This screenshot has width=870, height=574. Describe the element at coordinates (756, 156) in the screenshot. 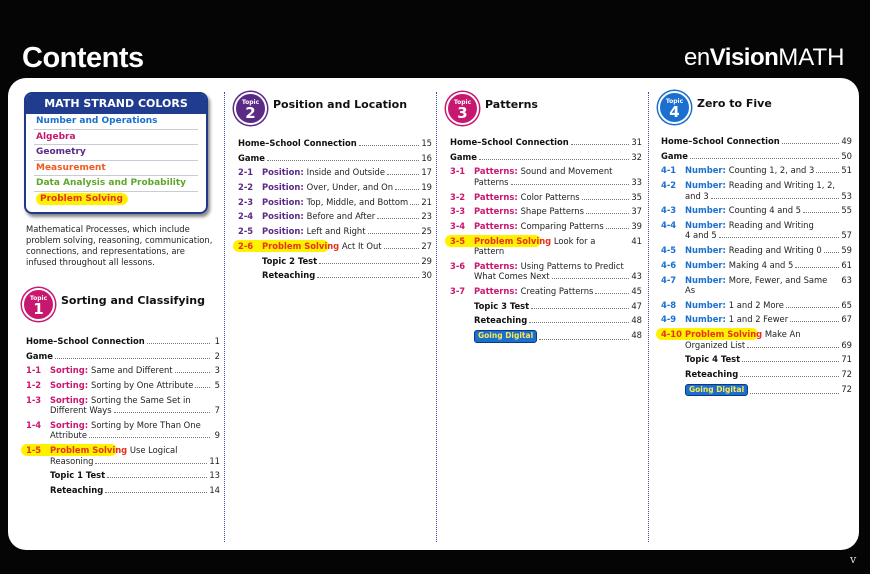

I see `toc-entry: Game 50` at that location.